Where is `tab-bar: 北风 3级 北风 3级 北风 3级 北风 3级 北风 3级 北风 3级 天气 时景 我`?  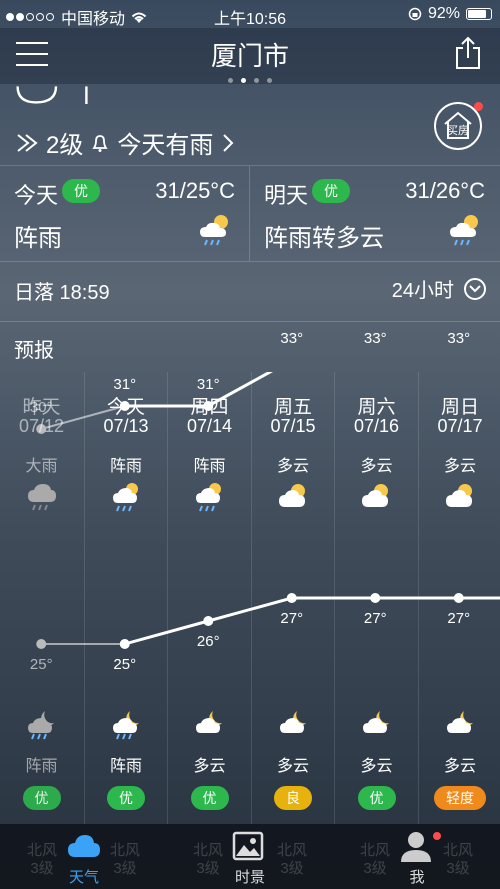
tab-bar: 北风 3级 北风 3级 北风 3级 北风 3级 北风 3级 北风 3级 天气 时景 我 is located at coordinates (250, 856).